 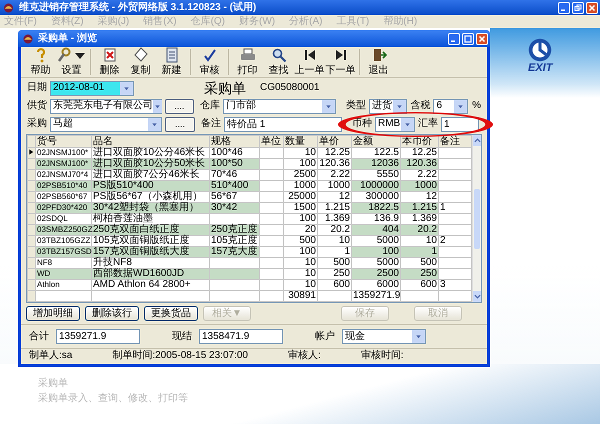 What do you see at coordinates (50, 356) in the screenshot?
I see `status-text: 制单人:sa` at bounding box center [50, 356].